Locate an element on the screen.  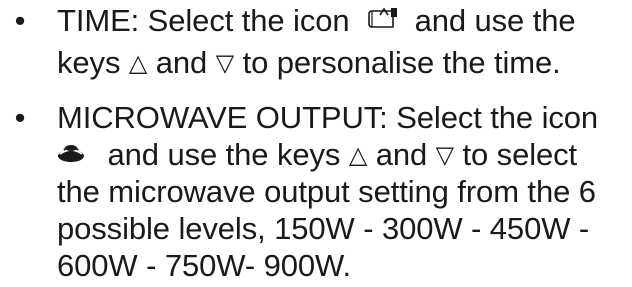
microwave-text-to-select: to select is located at coordinates (520, 154).